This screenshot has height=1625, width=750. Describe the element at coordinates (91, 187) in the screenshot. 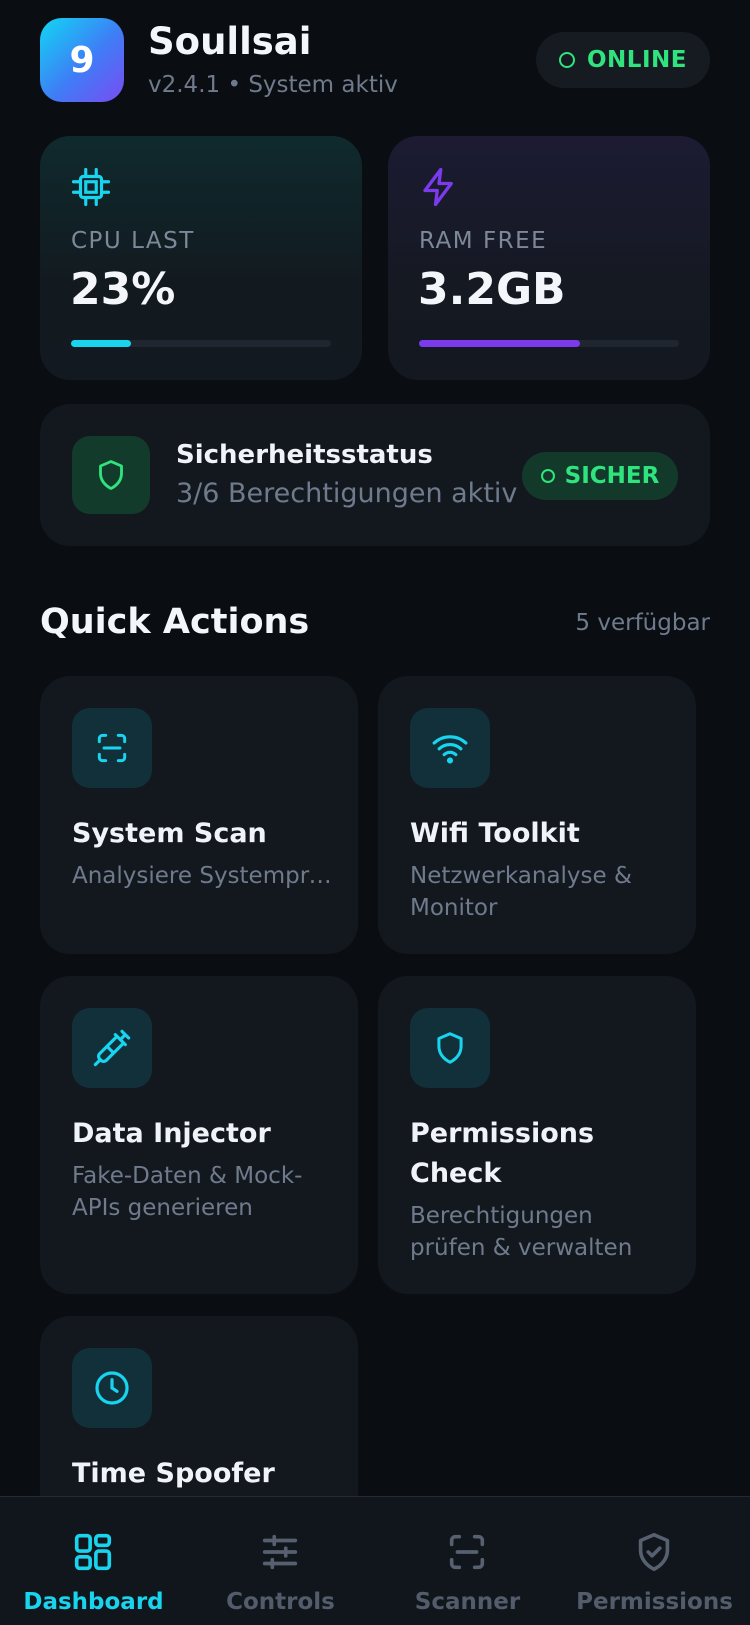

I see `cpu-chip-icon` at that location.